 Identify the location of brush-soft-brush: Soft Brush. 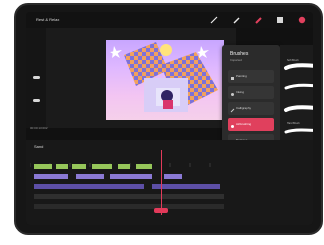
(297, 66).